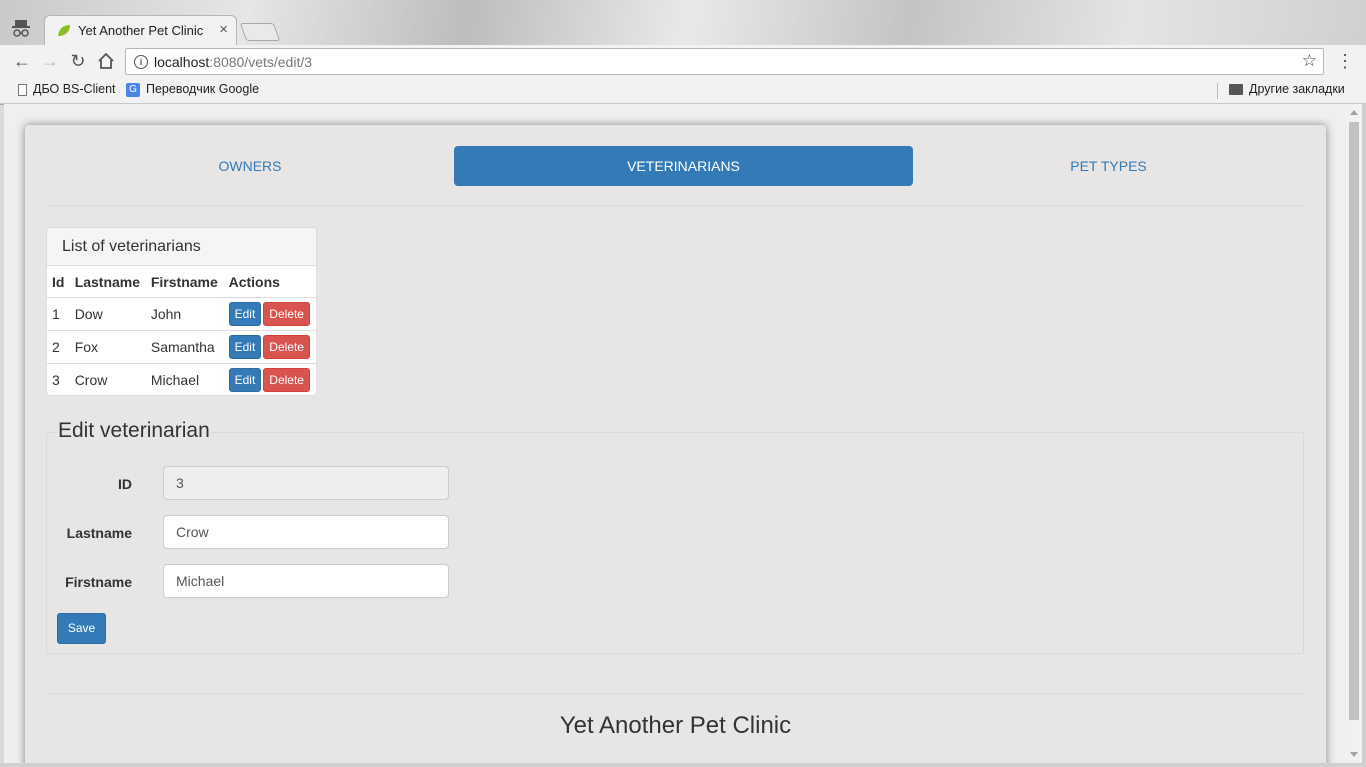  I want to click on url-text: localhost:8080/vets/edit/3, so click(233, 62).